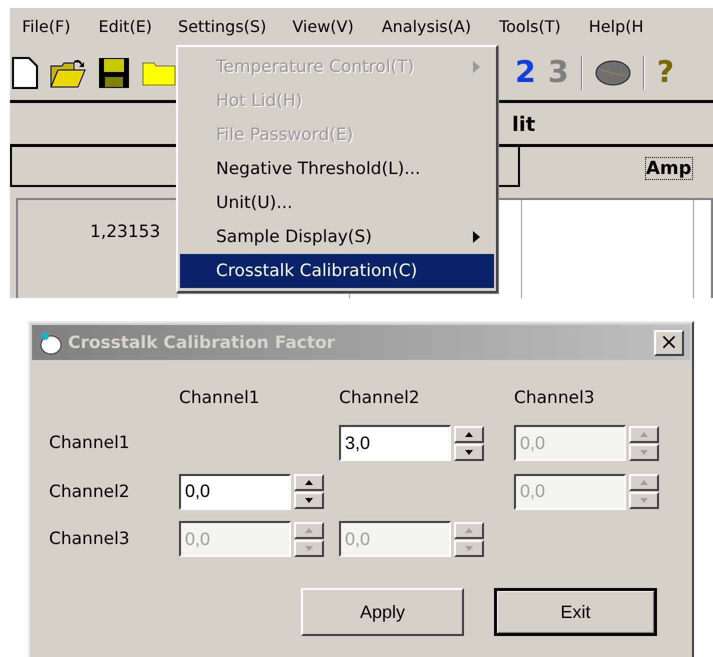 The width and height of the screenshot is (713, 657). Describe the element at coordinates (50, 342) in the screenshot. I see `app-icon` at that location.